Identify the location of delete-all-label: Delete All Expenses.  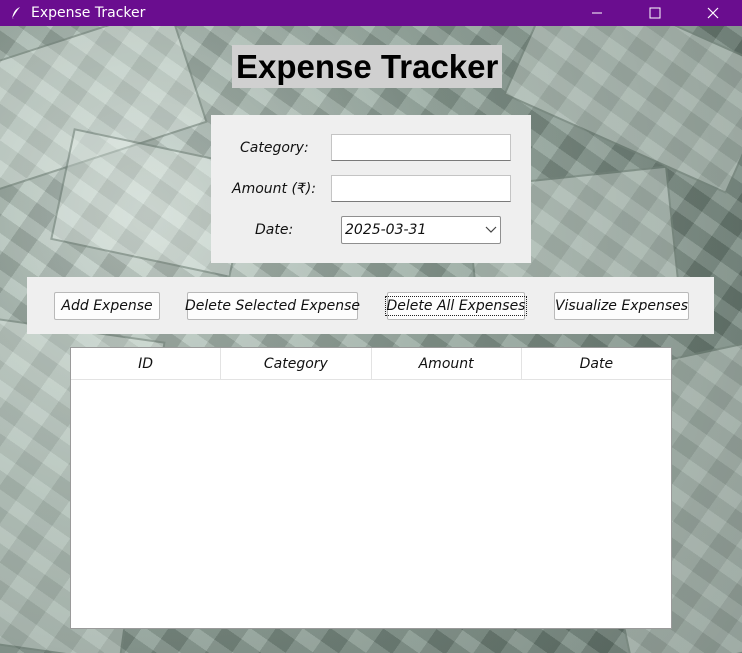
(456, 306).